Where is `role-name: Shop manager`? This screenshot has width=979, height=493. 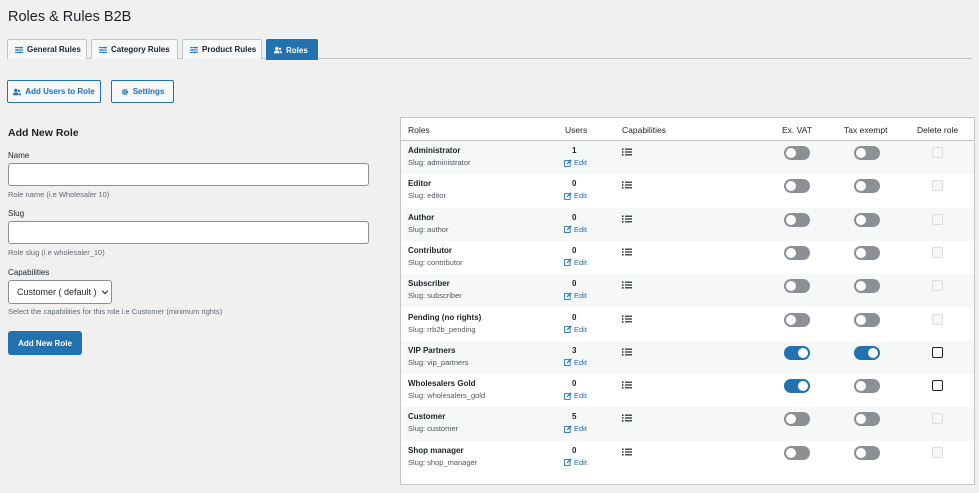
role-name: Shop manager is located at coordinates (436, 450).